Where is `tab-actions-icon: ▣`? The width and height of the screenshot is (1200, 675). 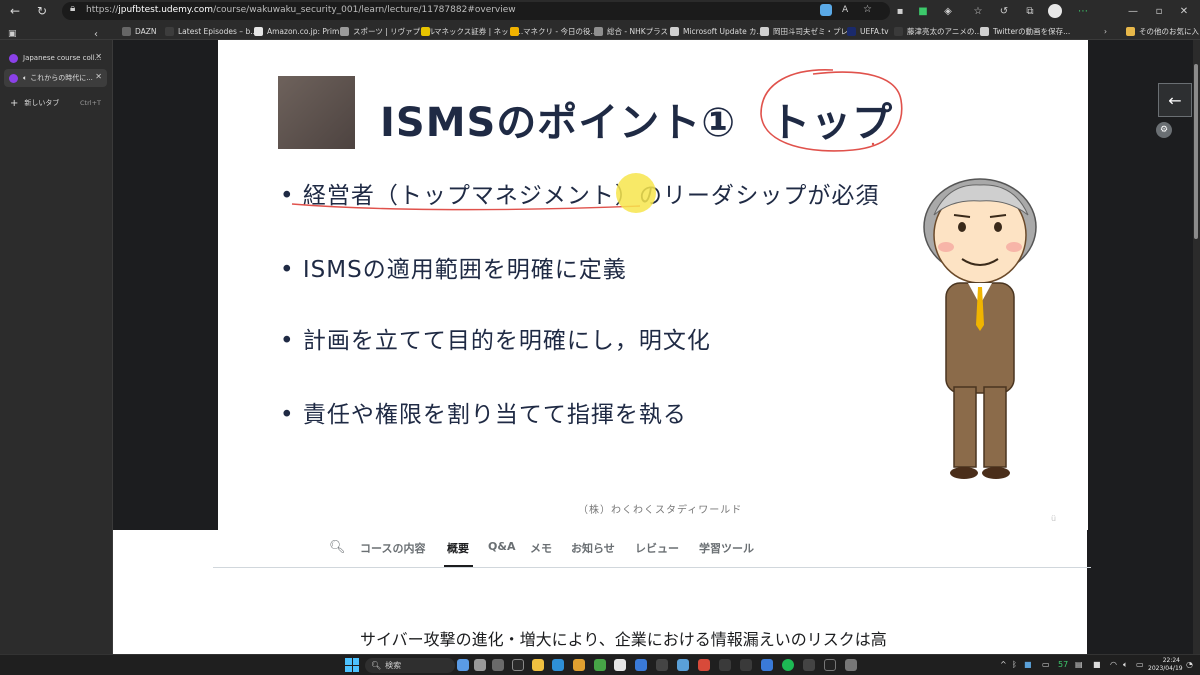
tab-actions-icon: ▣ is located at coordinates (12, 34).